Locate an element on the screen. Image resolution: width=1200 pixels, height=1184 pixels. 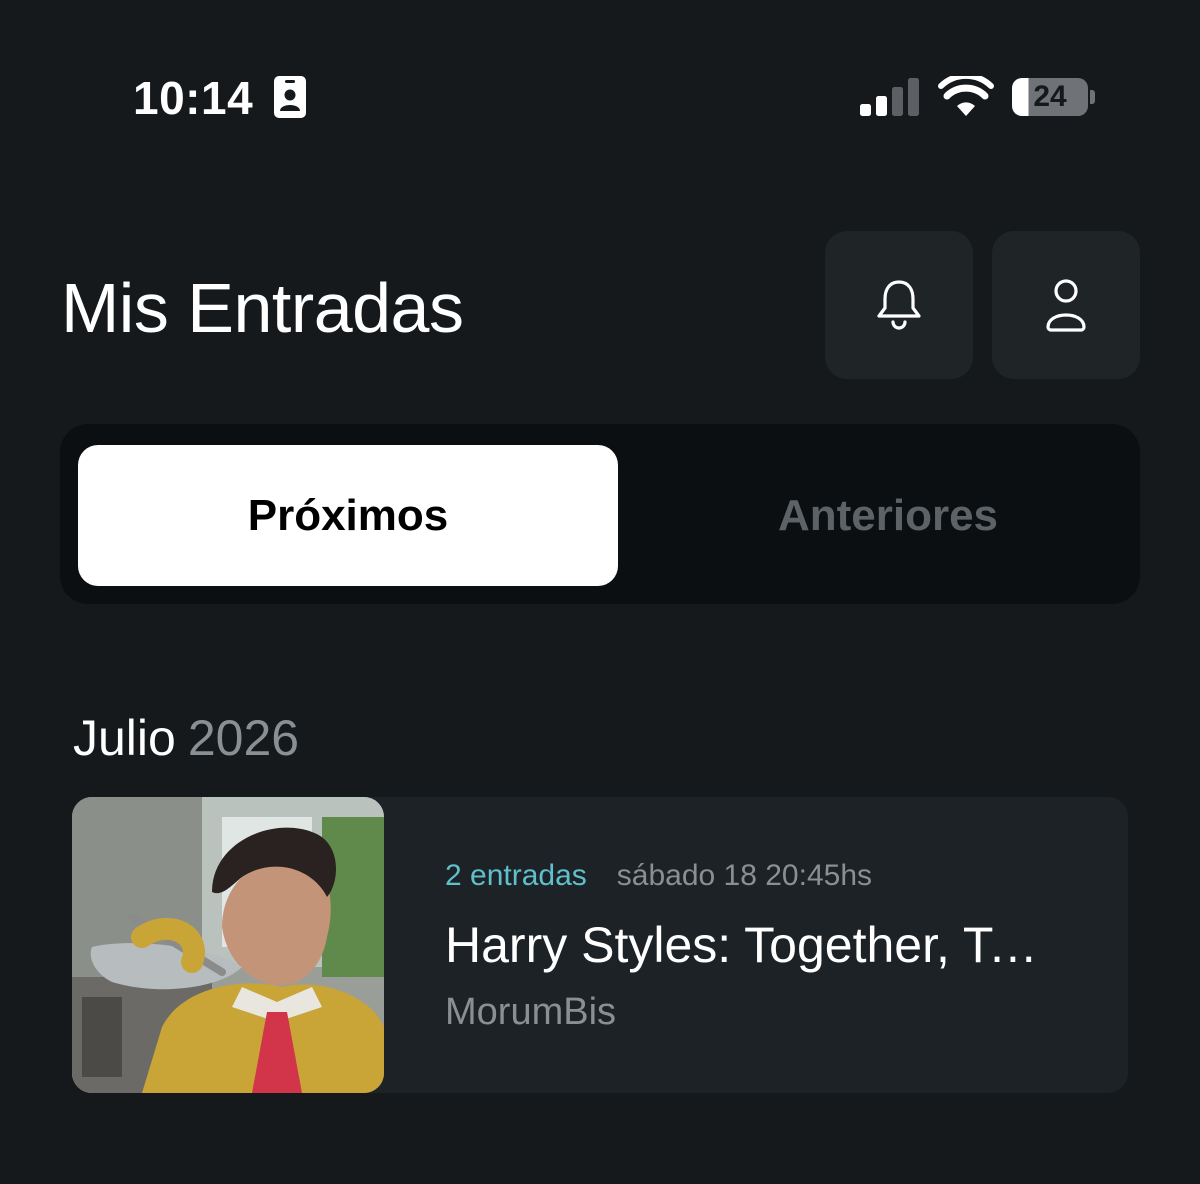
profile-button is located at coordinates (1066, 305).